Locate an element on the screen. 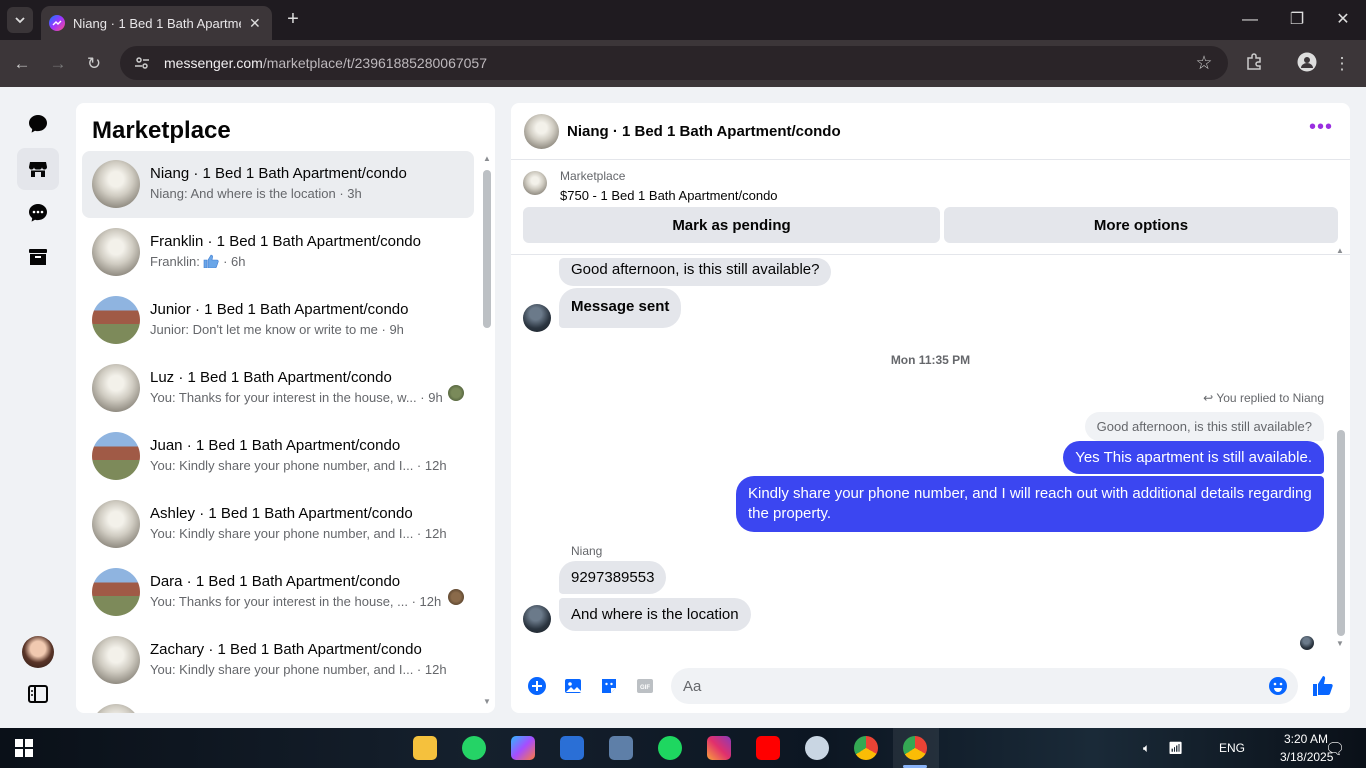 The width and height of the screenshot is (1366, 768). chat-avatar is located at coordinates (541, 131).